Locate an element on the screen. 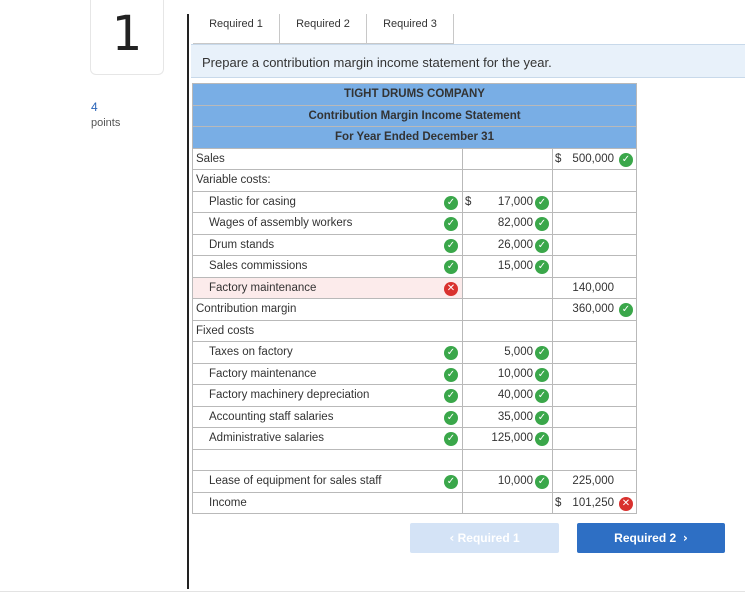 Image resolution: width=745 pixels, height=598 pixels. table-row: Factory maintenance ✓ 10,000 ✓ is located at coordinates (414, 373).